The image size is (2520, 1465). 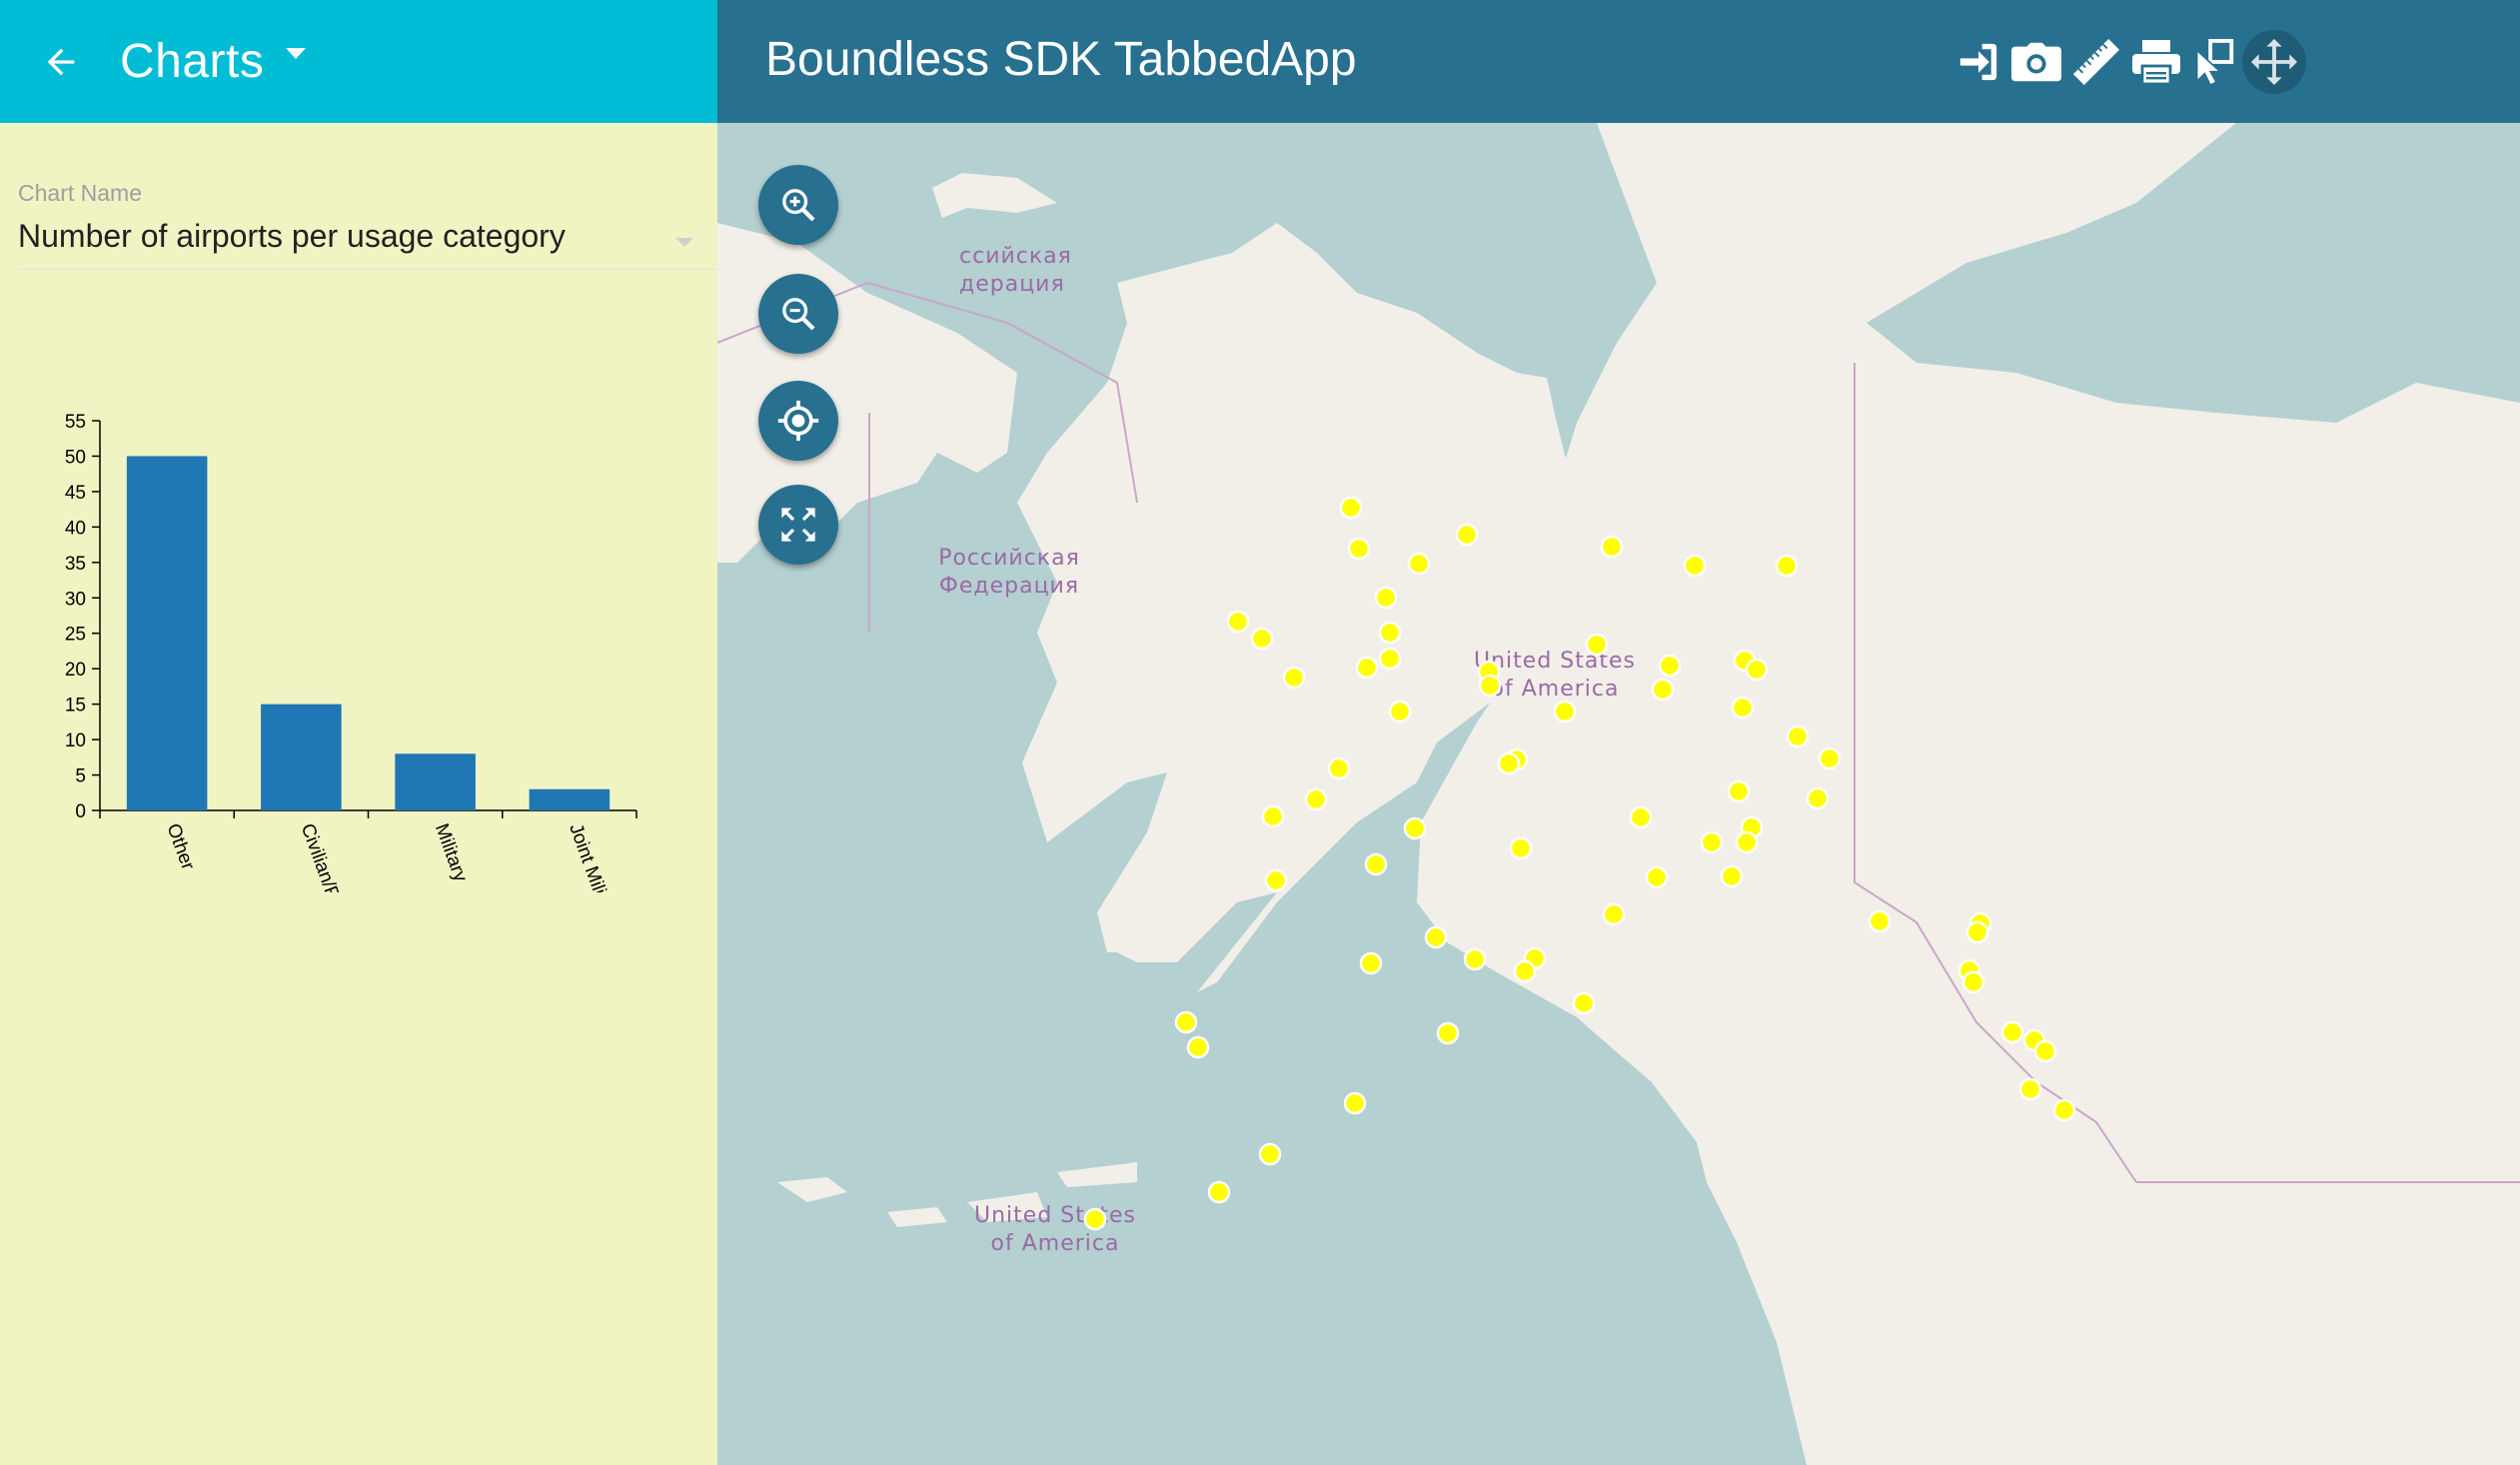 I want to click on map-label-usa-aleutian-1: United States, so click(x=1055, y=1215).